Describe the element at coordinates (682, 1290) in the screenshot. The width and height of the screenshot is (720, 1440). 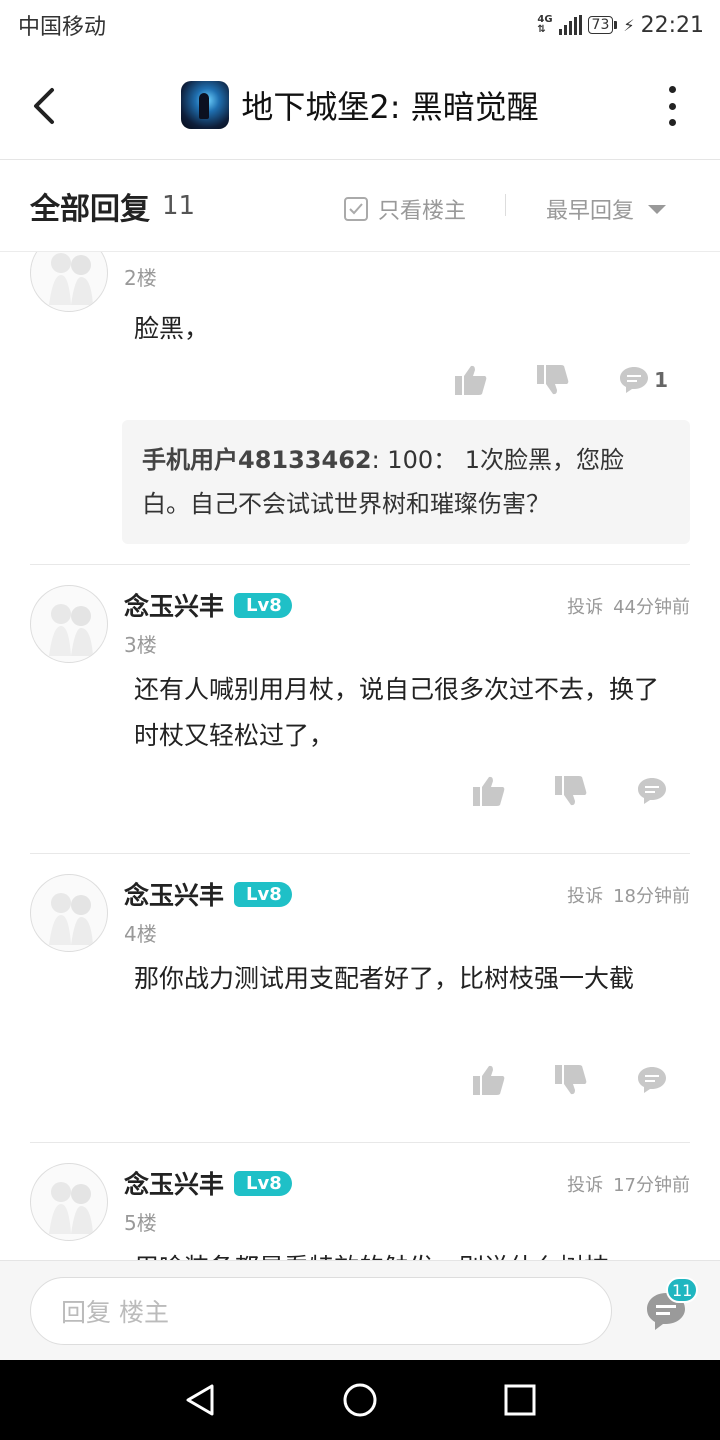
I see `comment-count-badge: 11` at that location.